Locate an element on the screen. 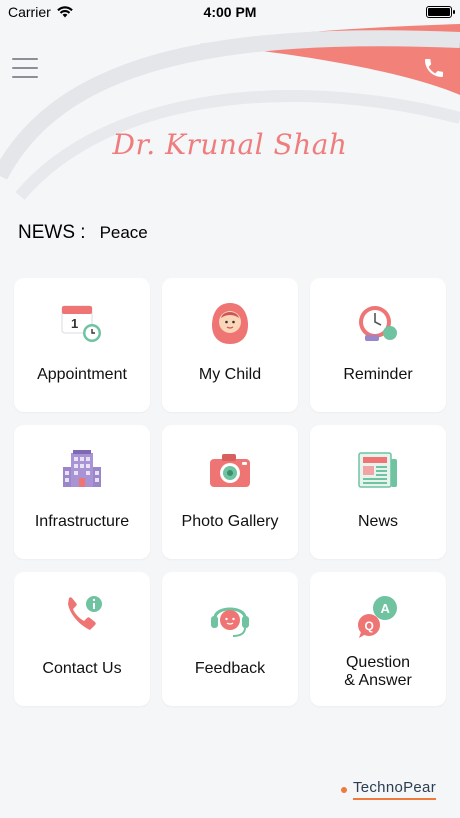 This screenshot has width=460, height=818. baby-icon is located at coordinates (230, 323).